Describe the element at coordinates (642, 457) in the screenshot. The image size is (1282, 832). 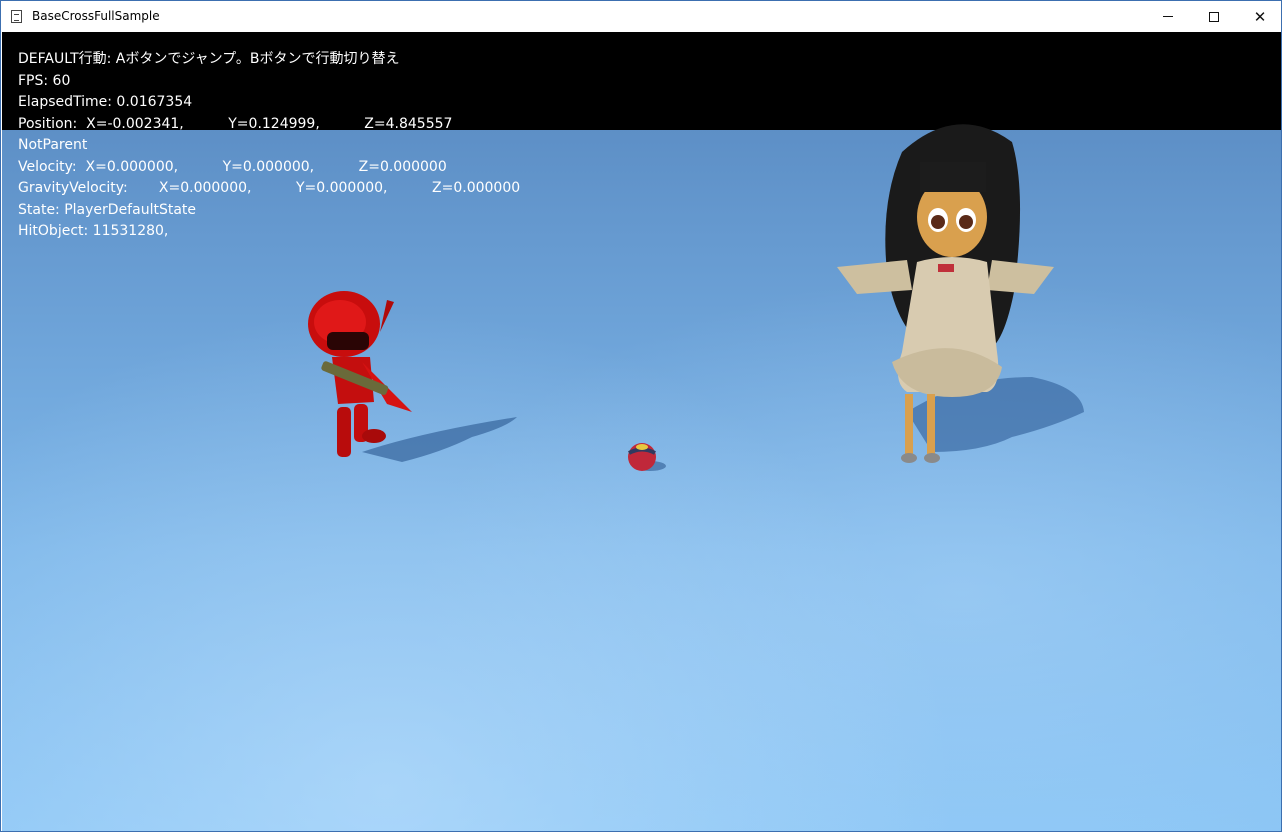
I see `ball-player` at that location.